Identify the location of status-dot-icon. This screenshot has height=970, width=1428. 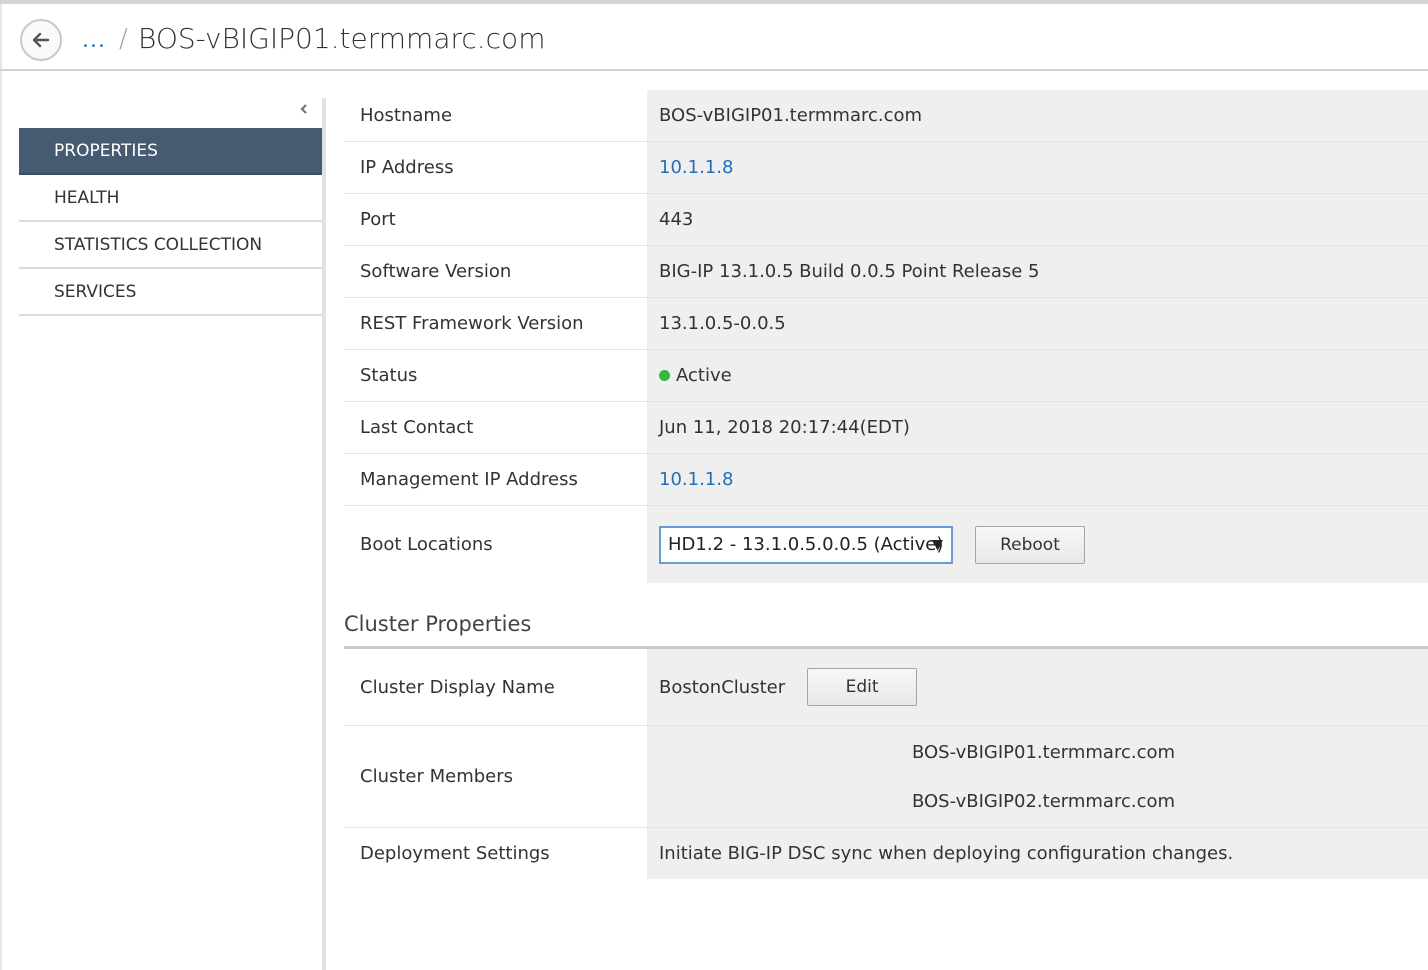
(664, 375).